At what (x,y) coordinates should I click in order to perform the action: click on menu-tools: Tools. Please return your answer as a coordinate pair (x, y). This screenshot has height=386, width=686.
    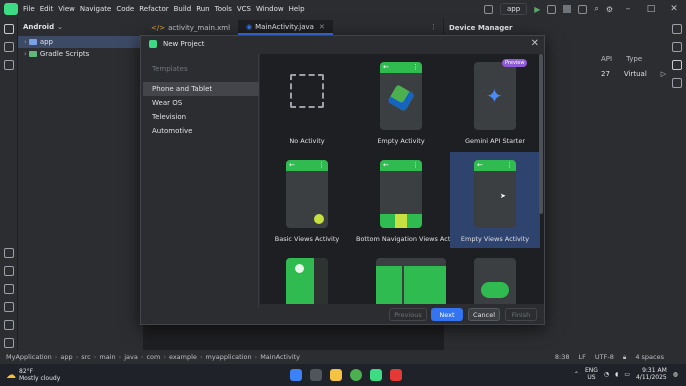
    Looking at the image, I should click on (223, 9).